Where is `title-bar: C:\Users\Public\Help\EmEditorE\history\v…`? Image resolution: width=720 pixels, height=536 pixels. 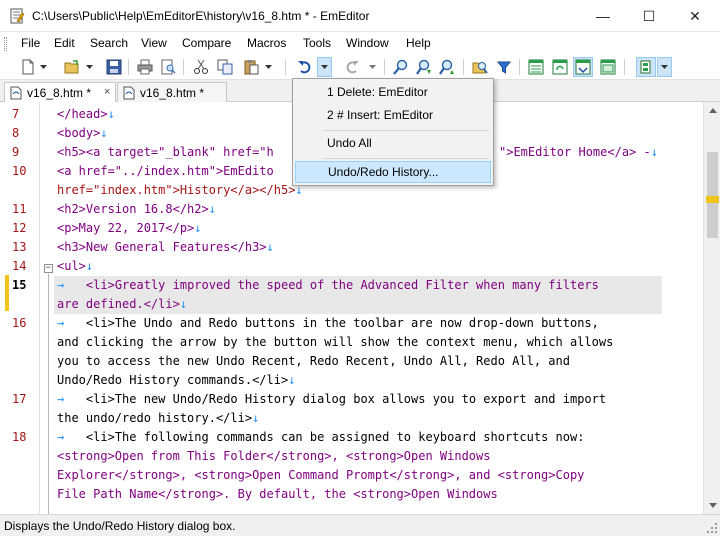
title-bar: C:\Users\Public\Help\EmEditorE\history\v… is located at coordinates (360, 16).